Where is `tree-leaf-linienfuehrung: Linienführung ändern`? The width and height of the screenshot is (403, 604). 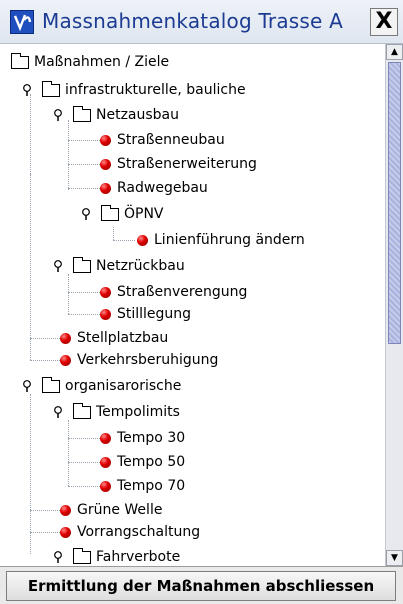
tree-leaf-linienfuehrung: Linienführung ändern is located at coordinates (221, 240).